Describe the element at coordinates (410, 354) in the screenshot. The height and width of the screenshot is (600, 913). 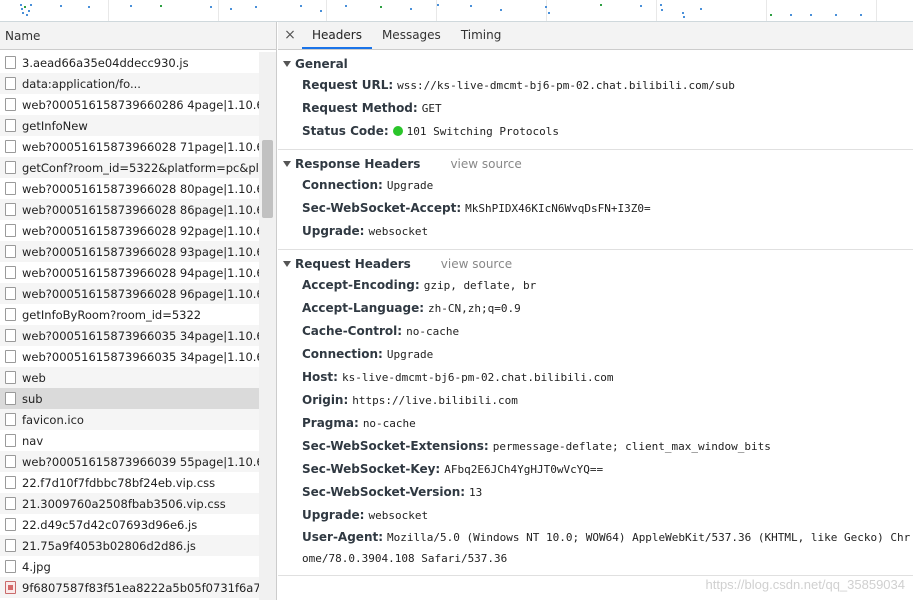
I see `header-value: Upgrade` at that location.